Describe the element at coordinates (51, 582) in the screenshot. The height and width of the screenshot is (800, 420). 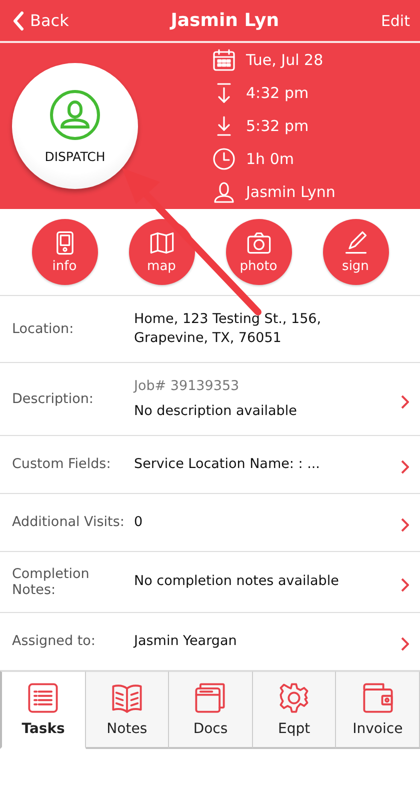
I see `field-label: Completion Notes:` at that location.